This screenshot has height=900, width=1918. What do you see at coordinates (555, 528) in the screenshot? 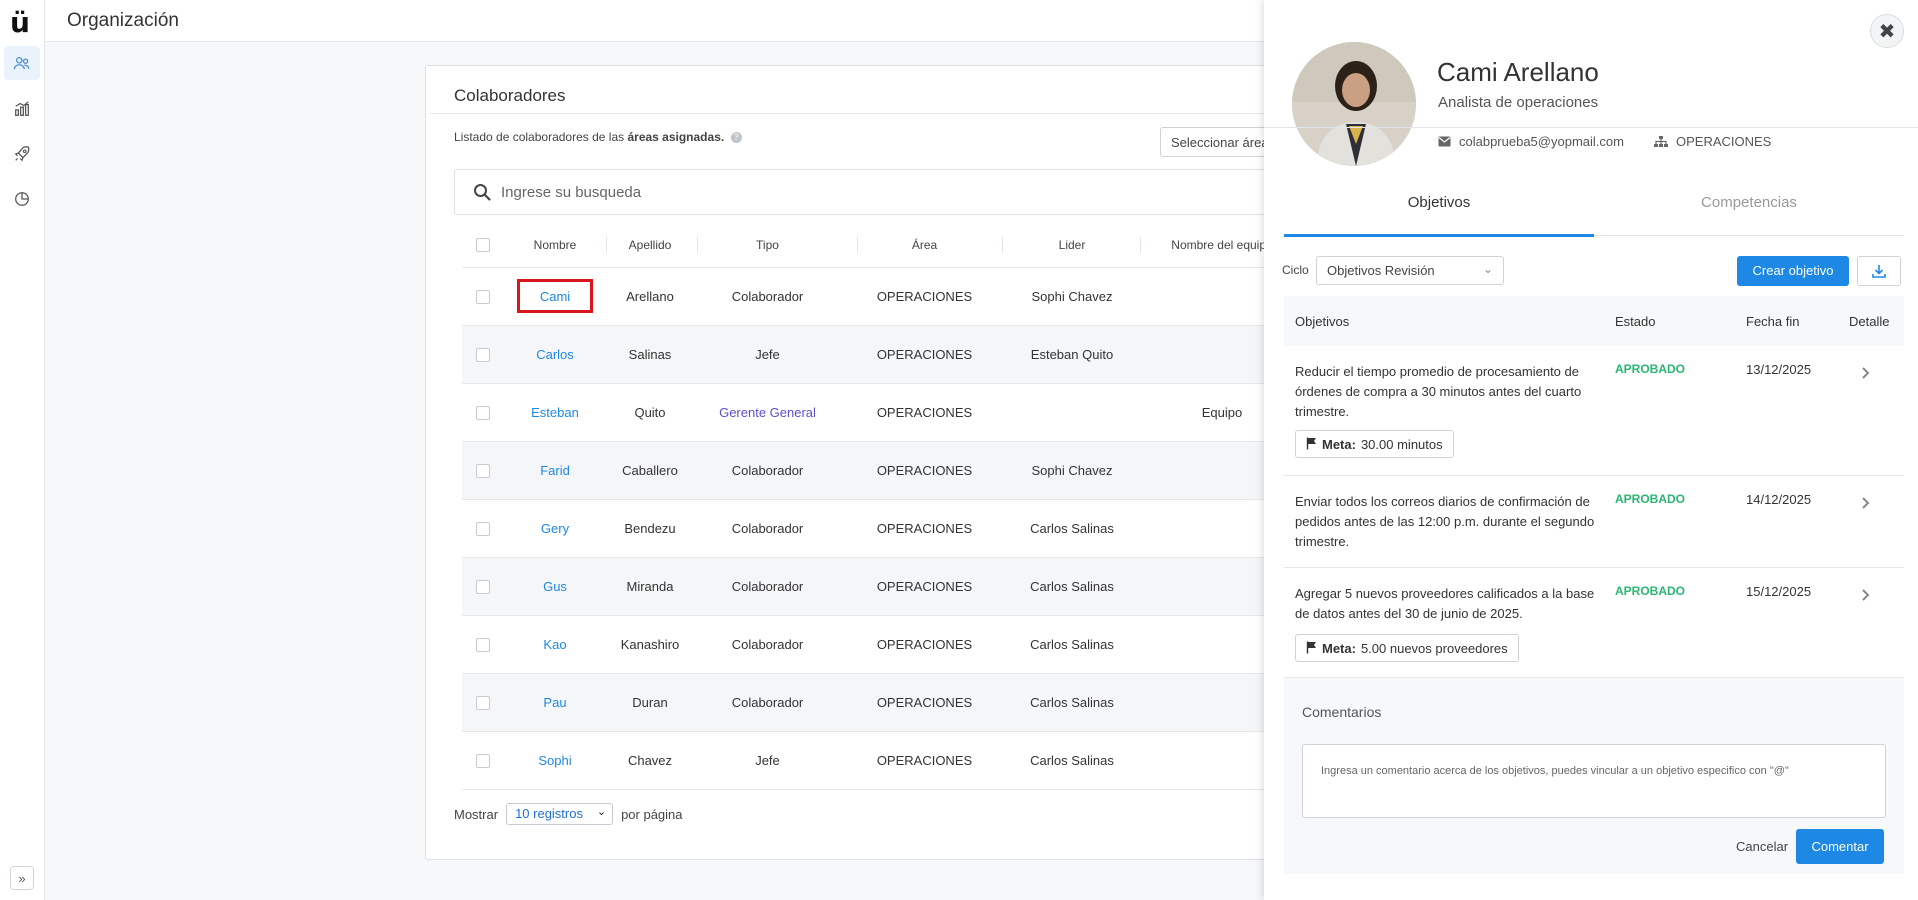
I see `cell-nombre: Gery` at bounding box center [555, 528].